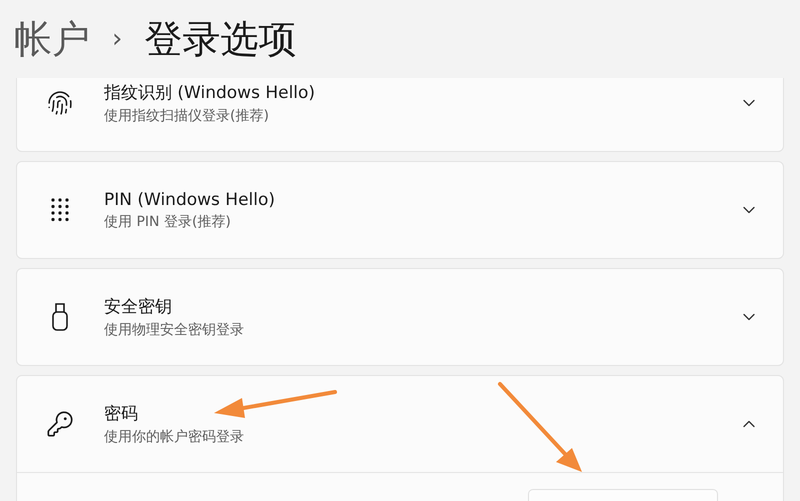  I want to click on usb-key-icon, so click(60, 317).